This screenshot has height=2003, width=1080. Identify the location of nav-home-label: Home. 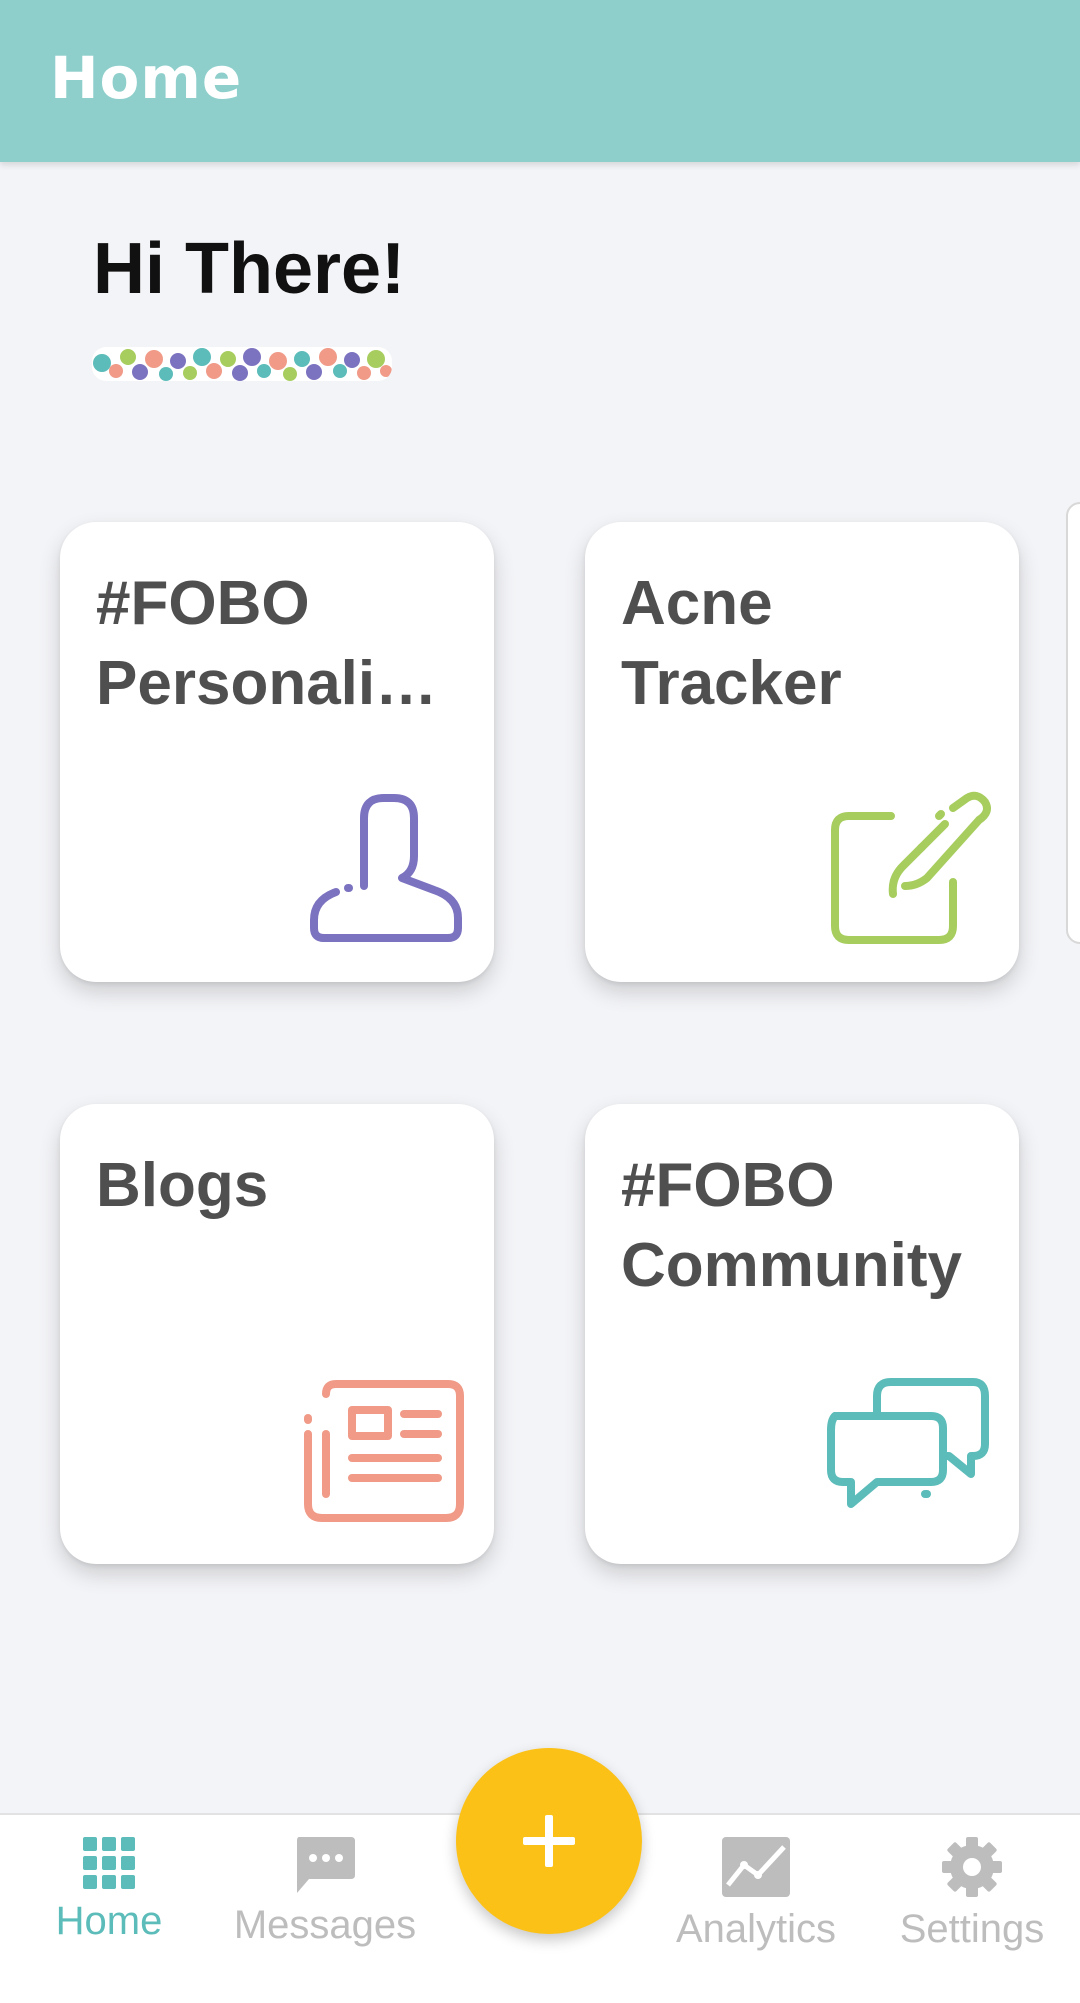
(109, 1921).